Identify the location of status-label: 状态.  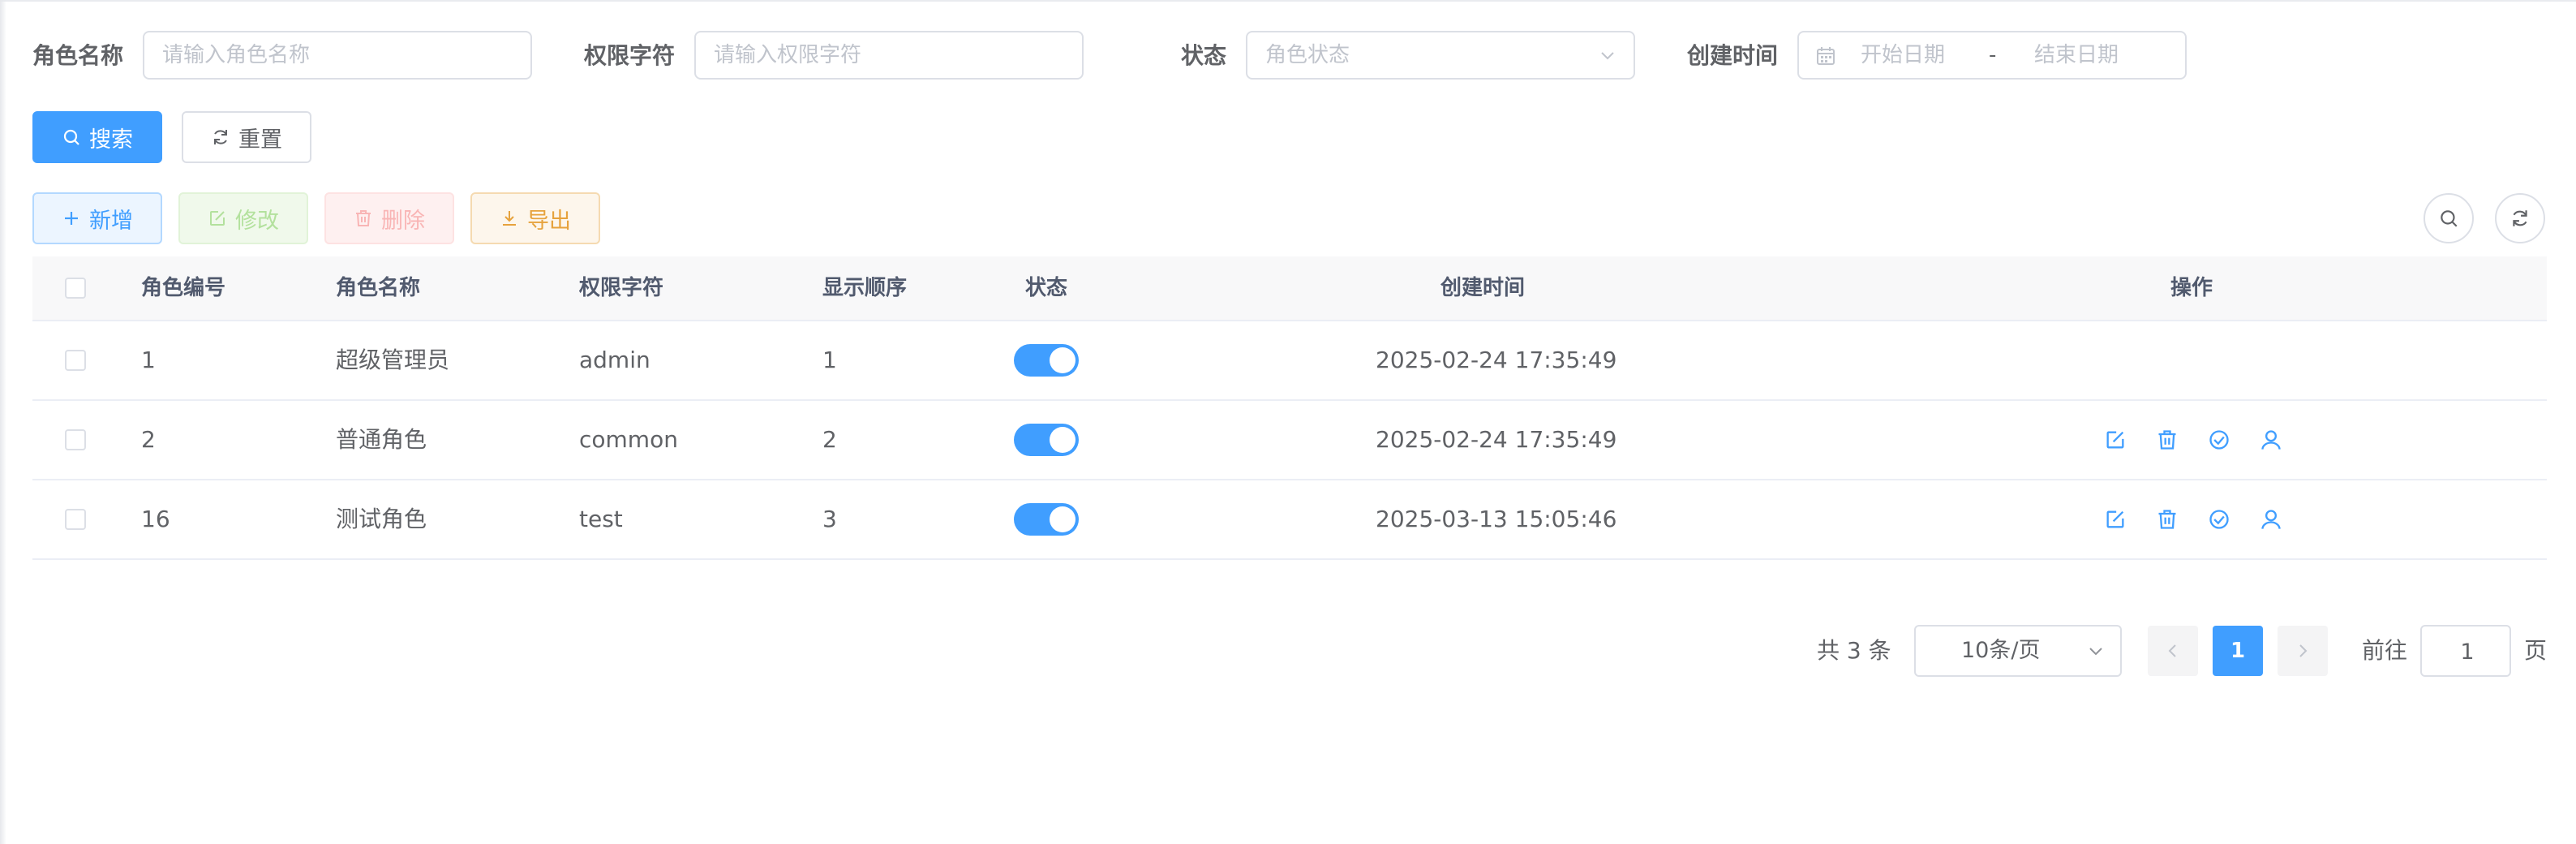
(1204, 56).